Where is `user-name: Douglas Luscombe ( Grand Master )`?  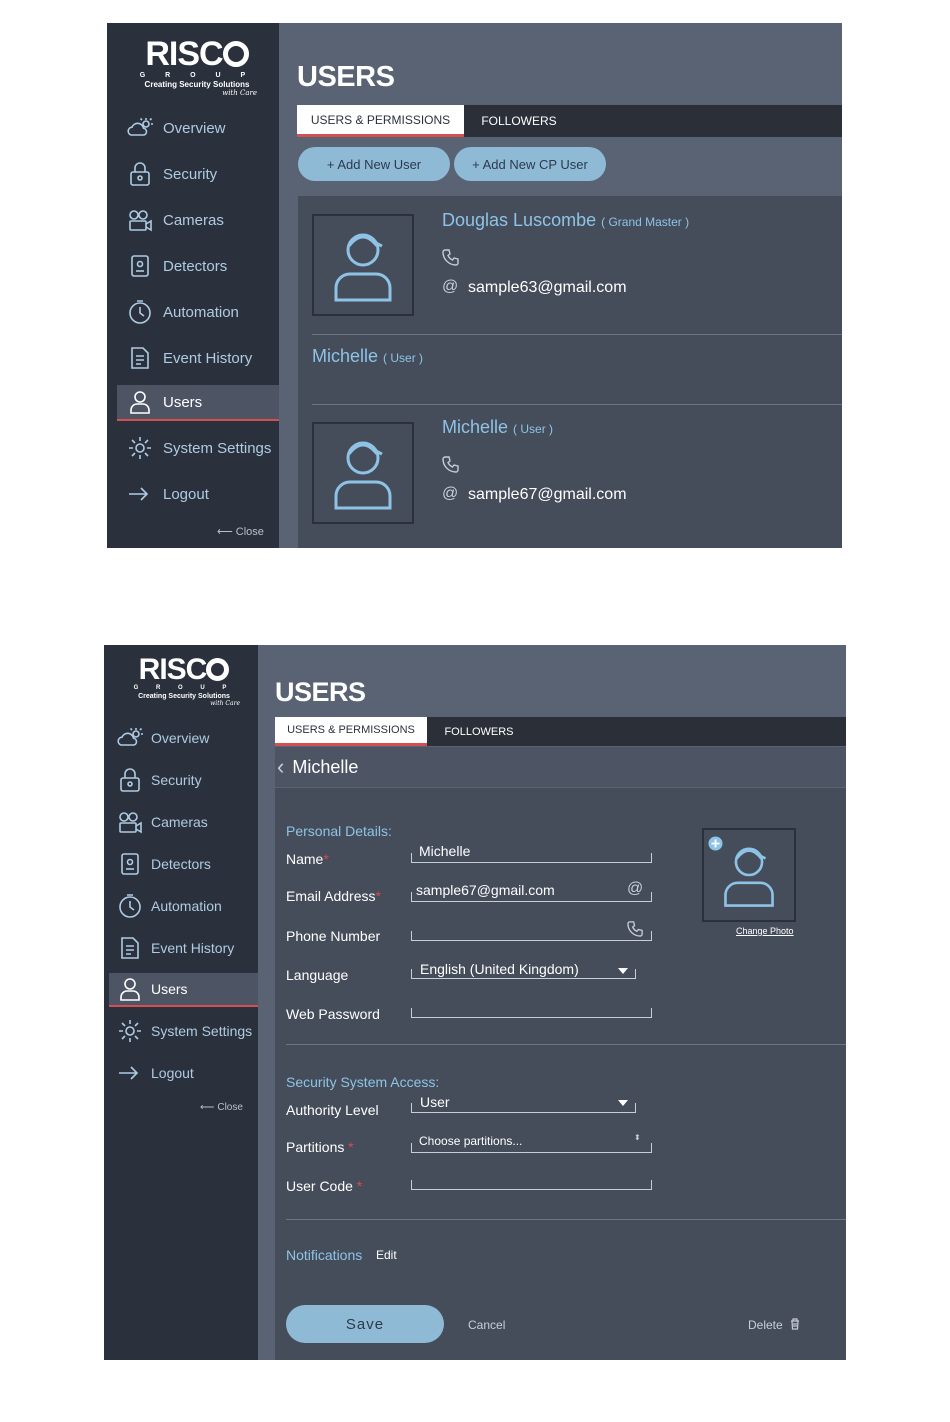
user-name: Douglas Luscombe ( Grand Master ) is located at coordinates (565, 220).